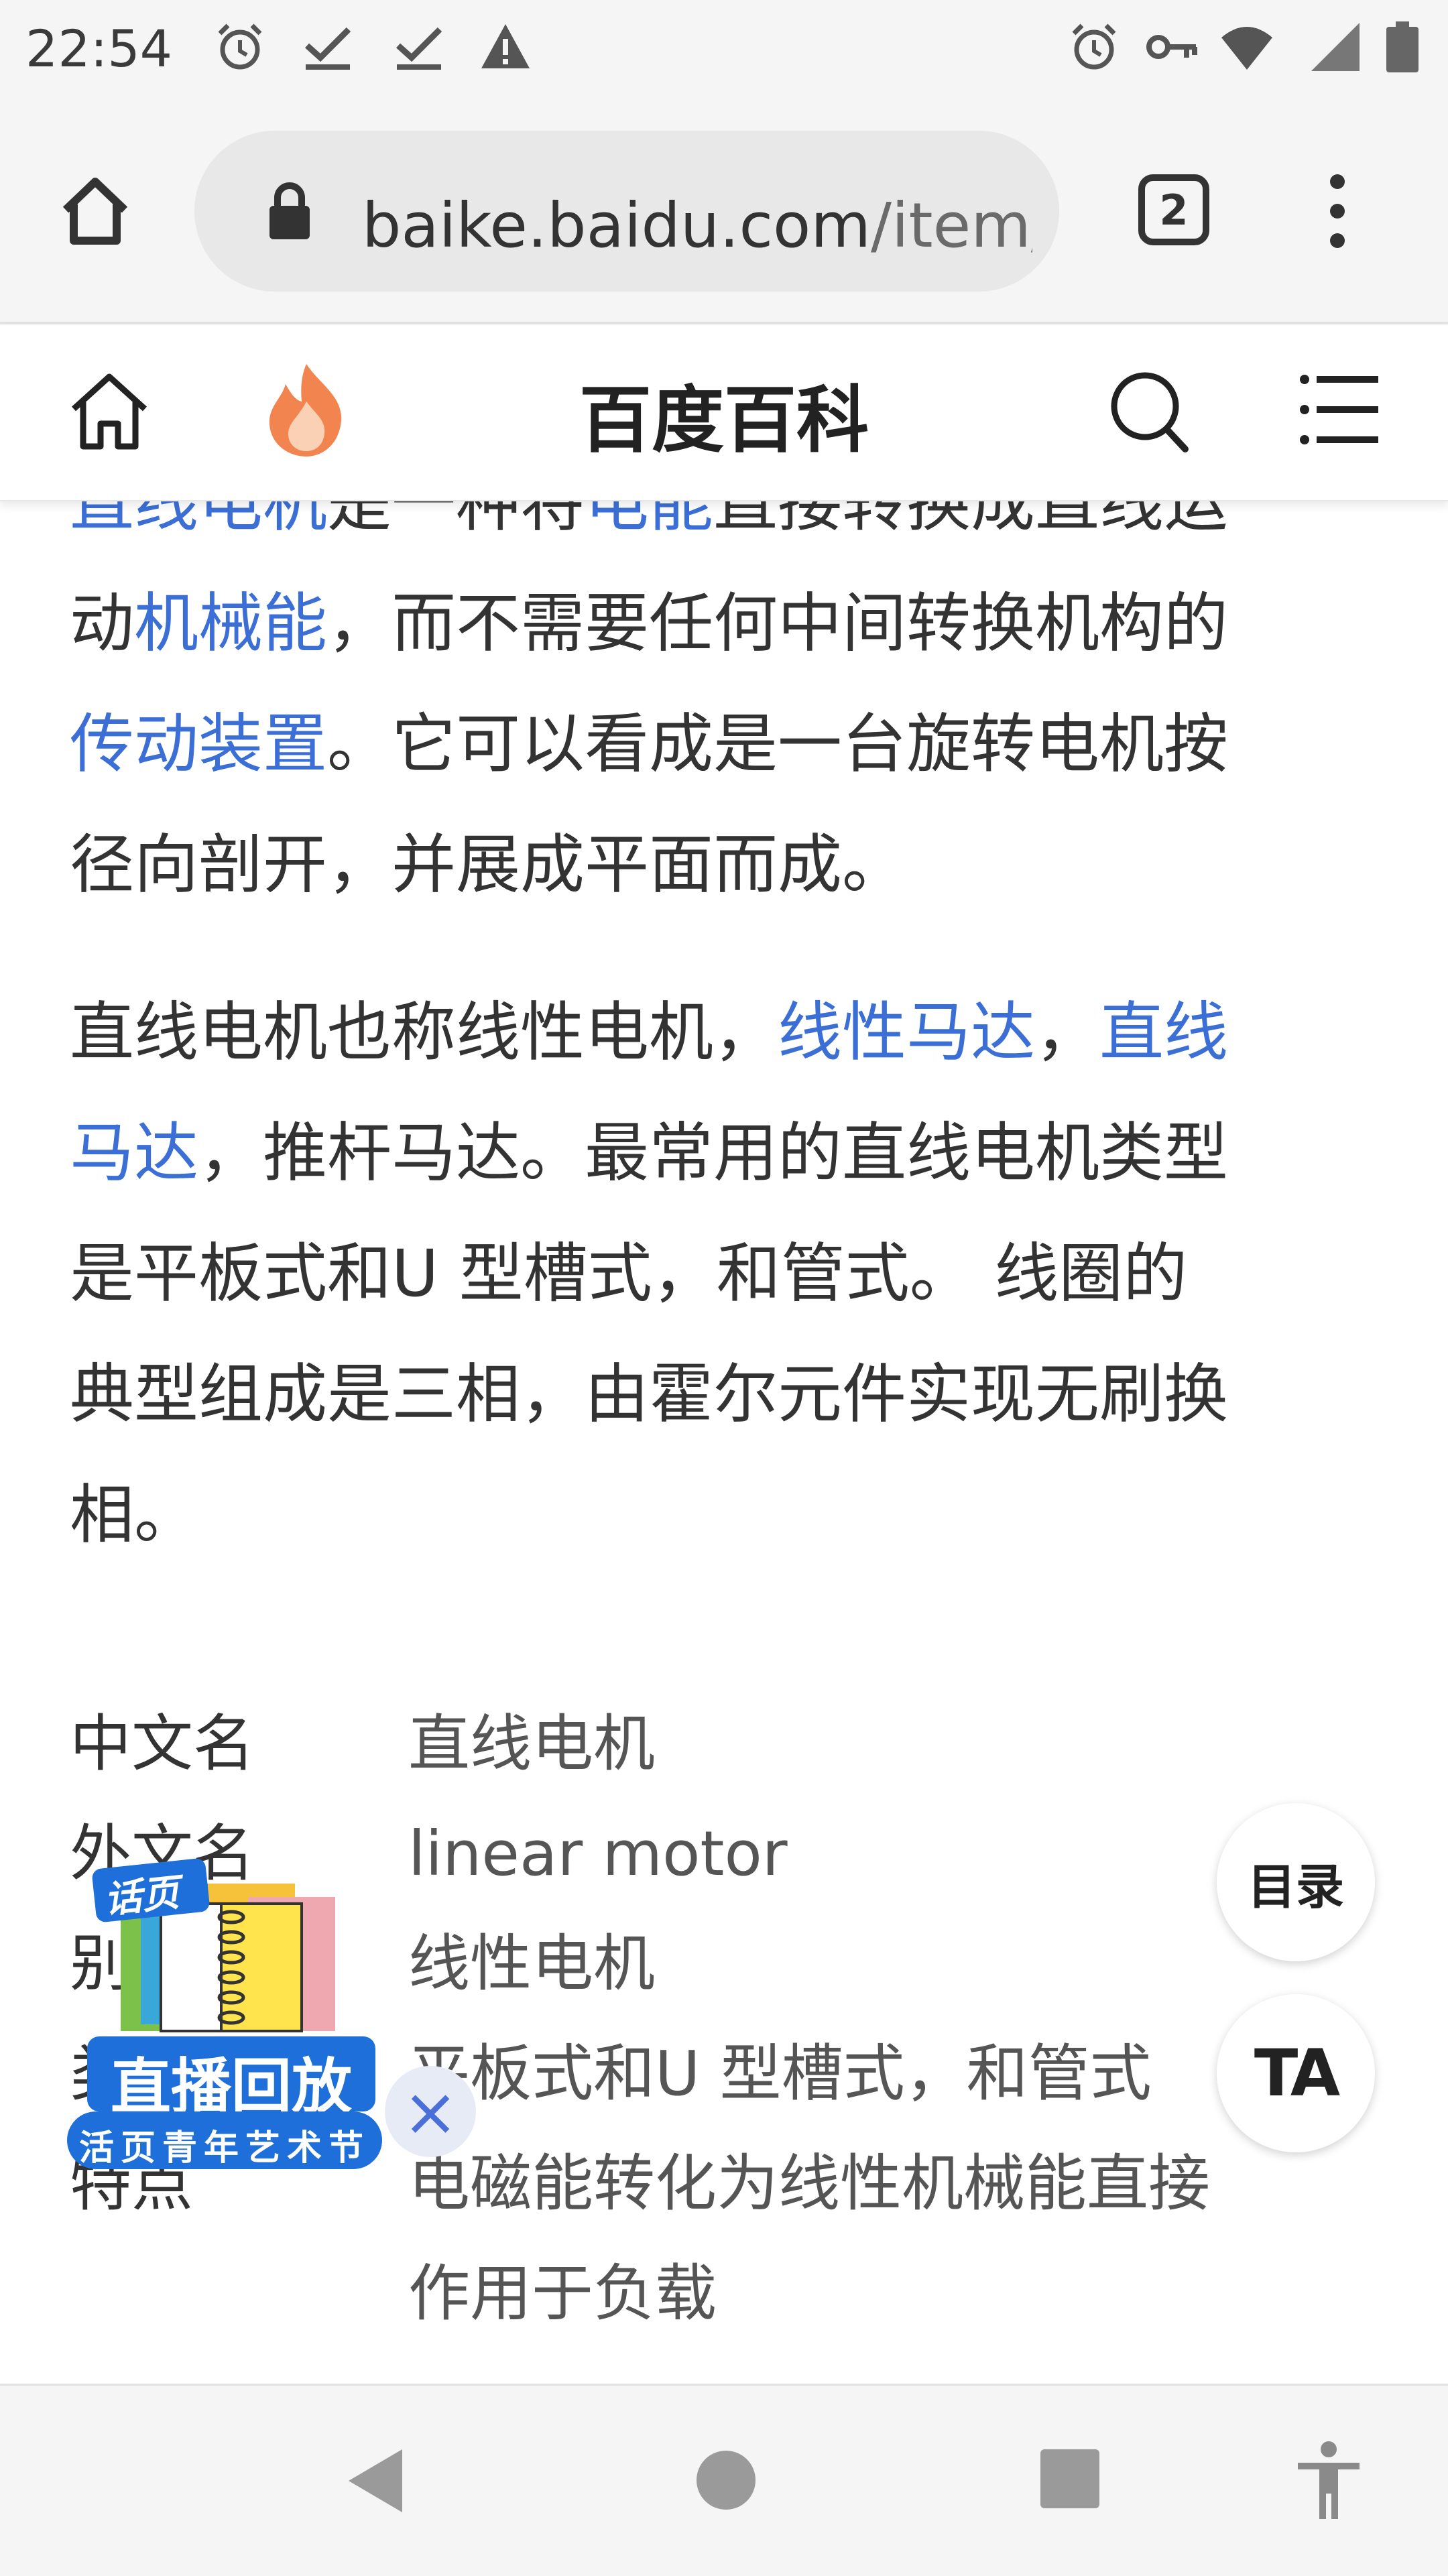 Image resolution: width=1448 pixels, height=2576 pixels. I want to click on back-icon, so click(374, 2481).